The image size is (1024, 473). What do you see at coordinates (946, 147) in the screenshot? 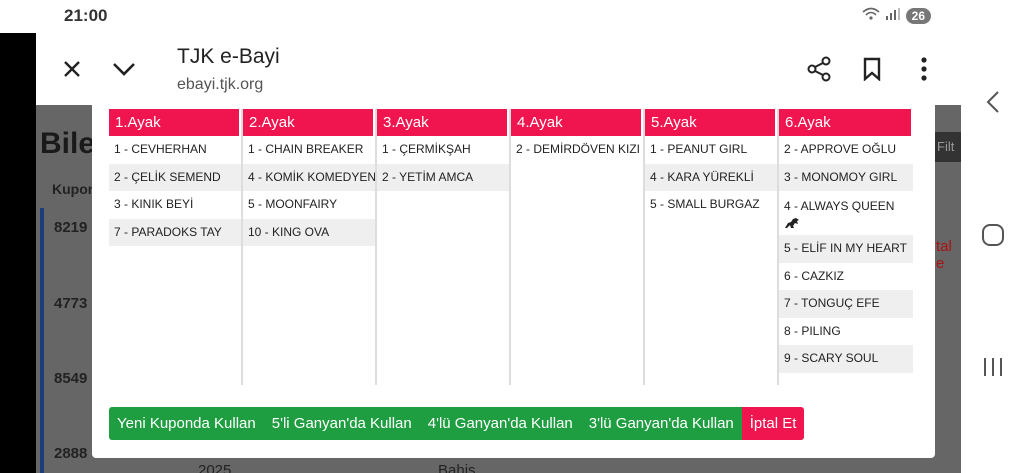
I see `bg-filter-button: Filt` at bounding box center [946, 147].